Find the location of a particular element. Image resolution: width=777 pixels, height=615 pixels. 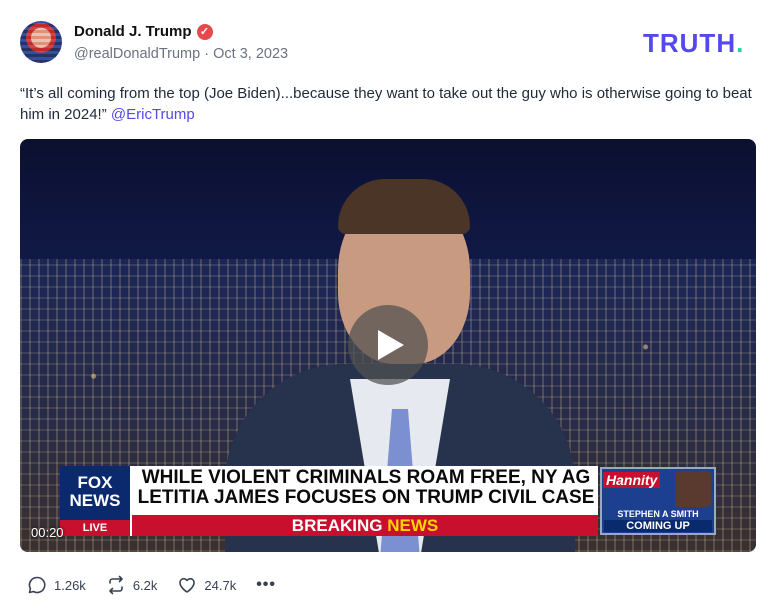

fox-news-logo: FOX NEWS LIVE is located at coordinates (95, 501).